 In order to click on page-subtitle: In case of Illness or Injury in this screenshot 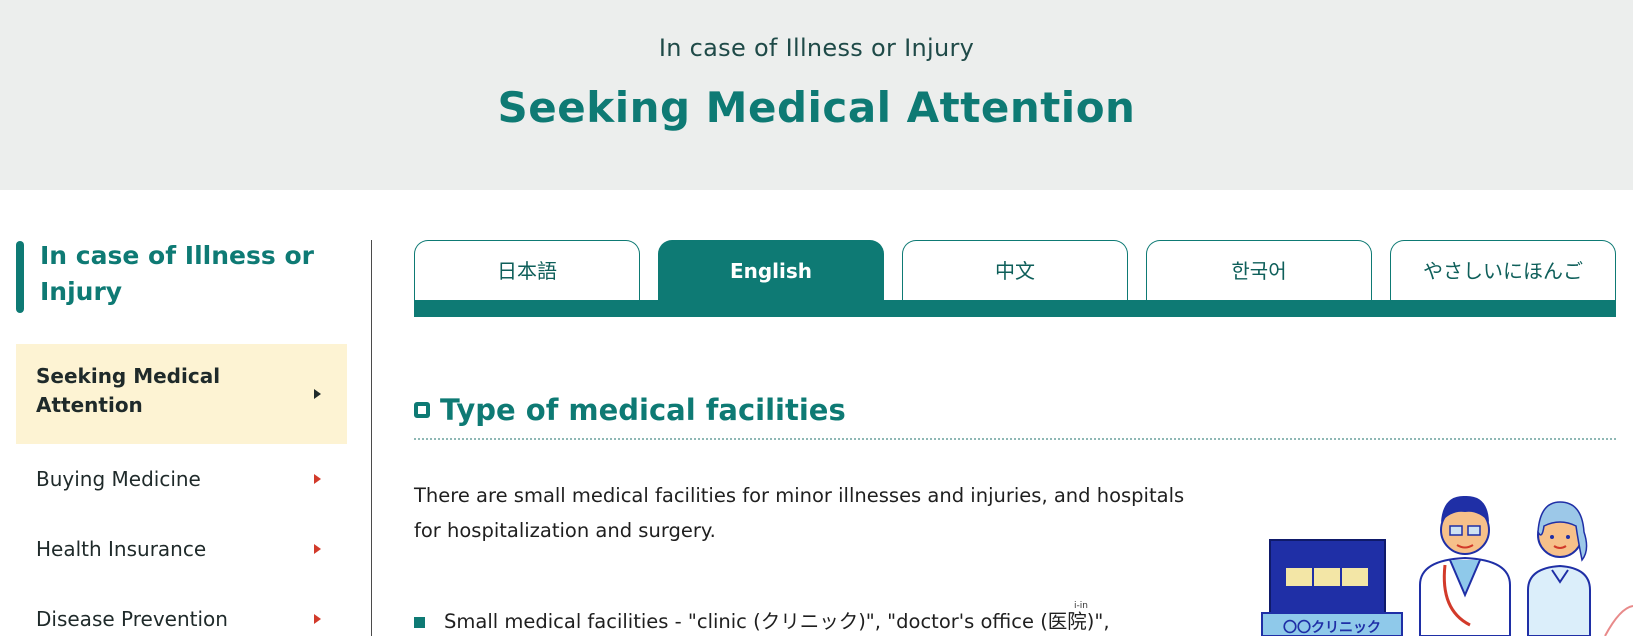, I will do `click(816, 48)`.